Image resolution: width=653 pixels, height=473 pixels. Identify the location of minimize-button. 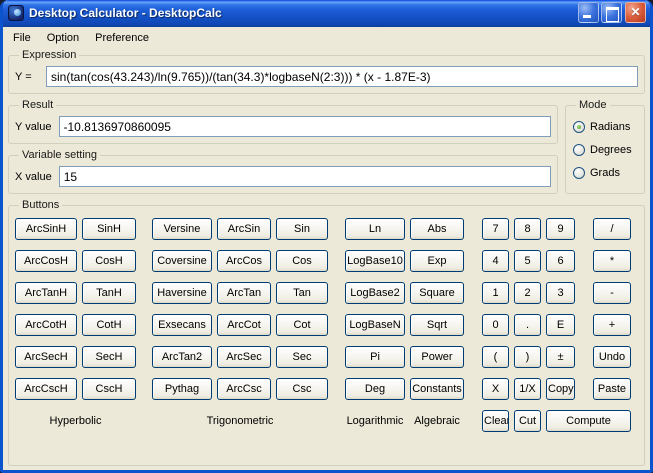
(588, 12).